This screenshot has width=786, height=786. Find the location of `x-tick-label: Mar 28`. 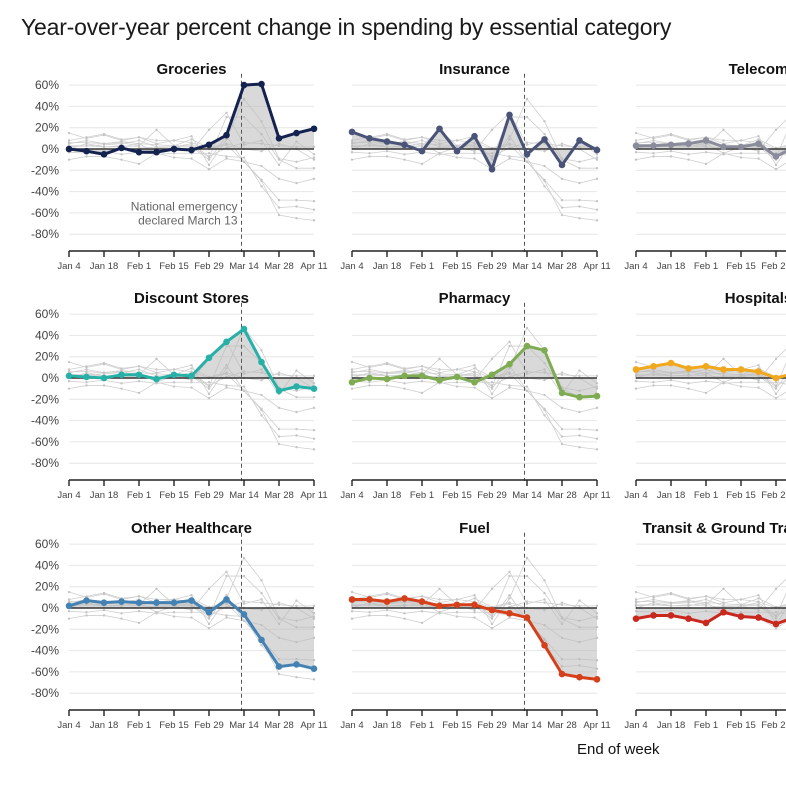

x-tick-label: Mar 28 is located at coordinates (562, 495).